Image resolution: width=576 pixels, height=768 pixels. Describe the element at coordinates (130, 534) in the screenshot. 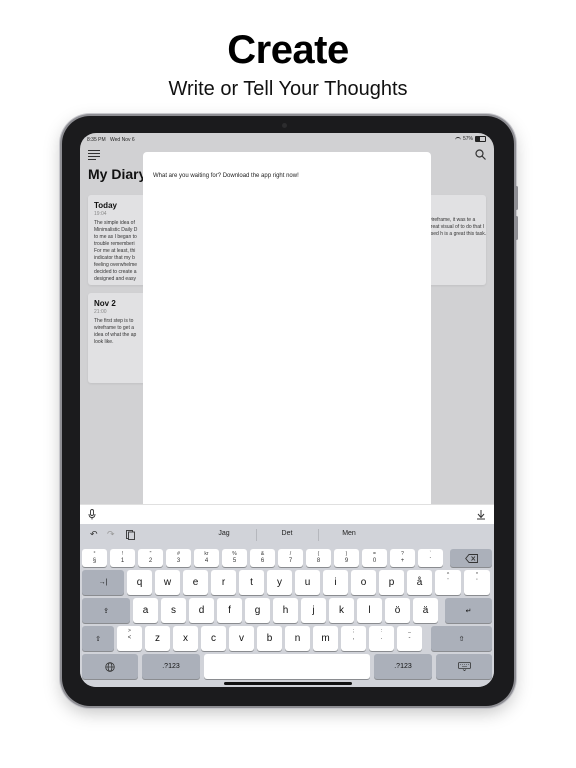

I see `paste-icon` at that location.